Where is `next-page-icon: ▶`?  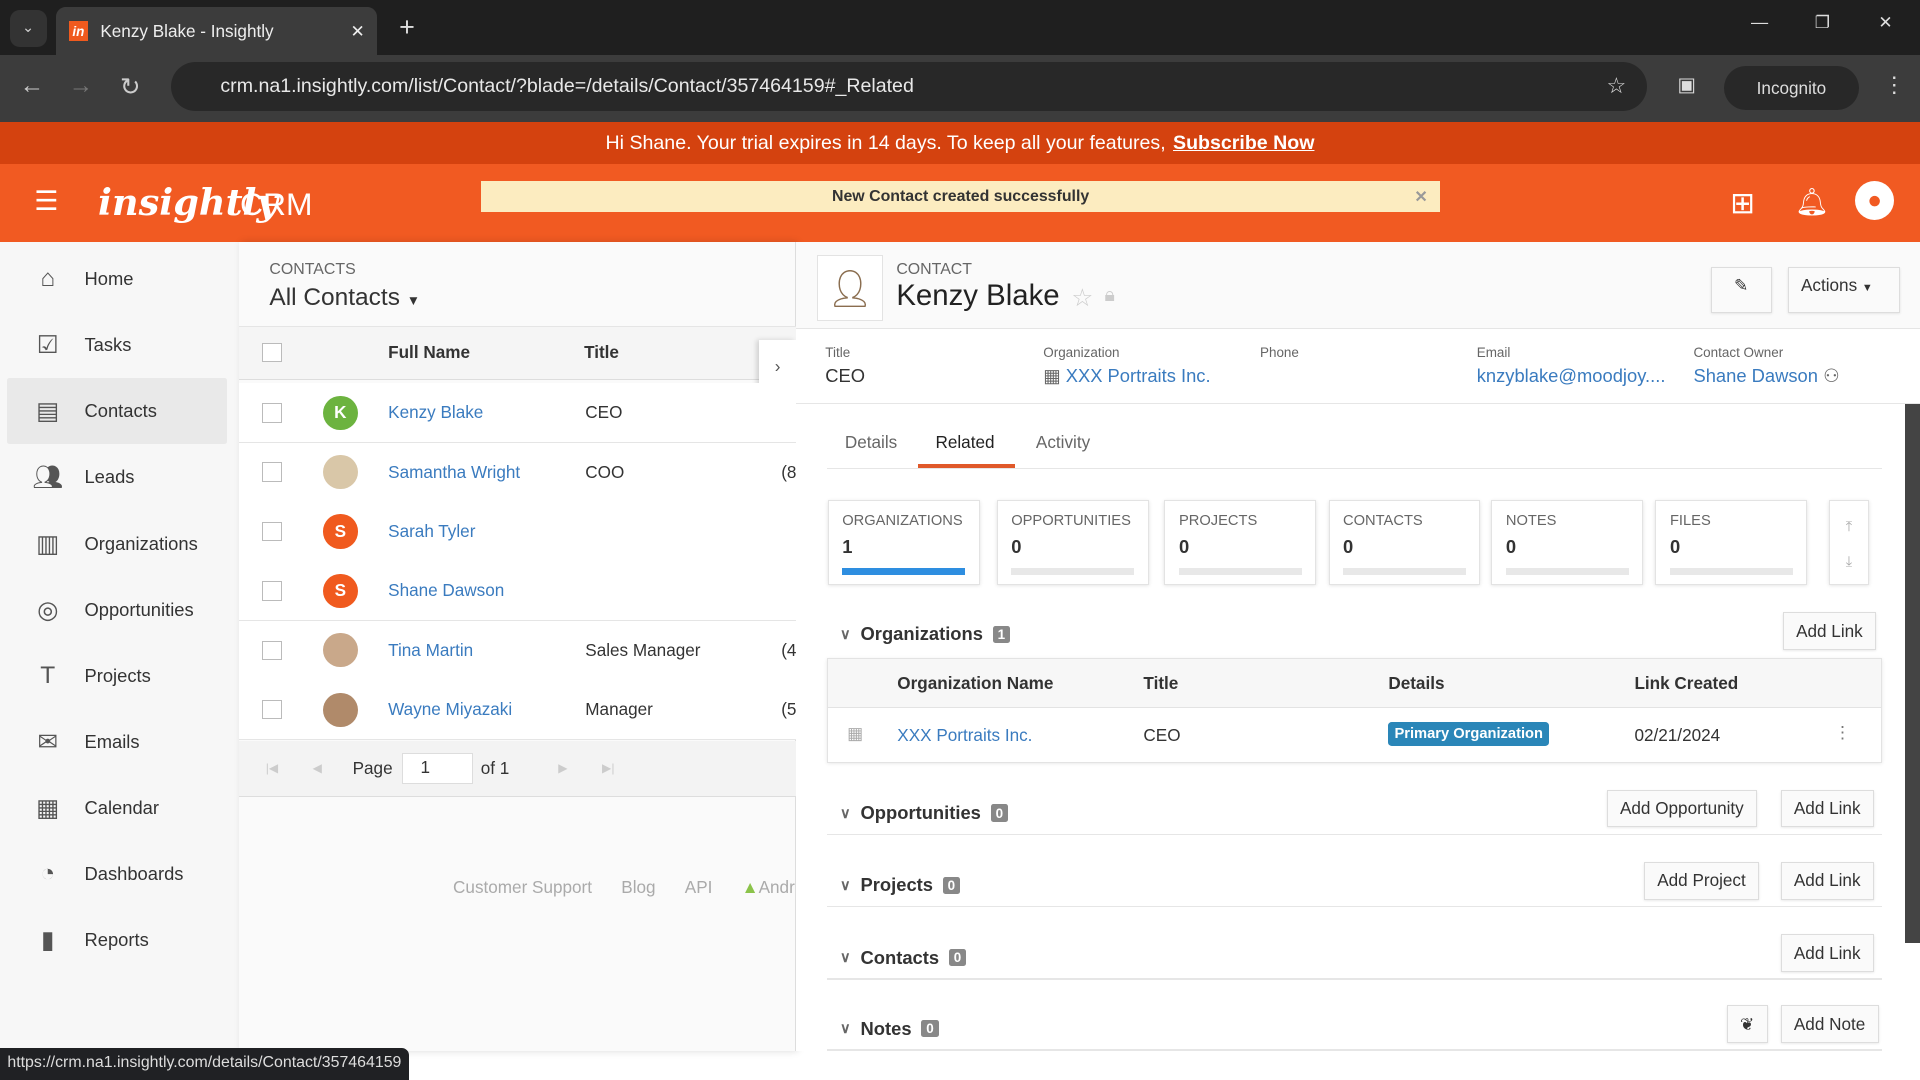
next-page-icon: ▶ is located at coordinates (562, 768).